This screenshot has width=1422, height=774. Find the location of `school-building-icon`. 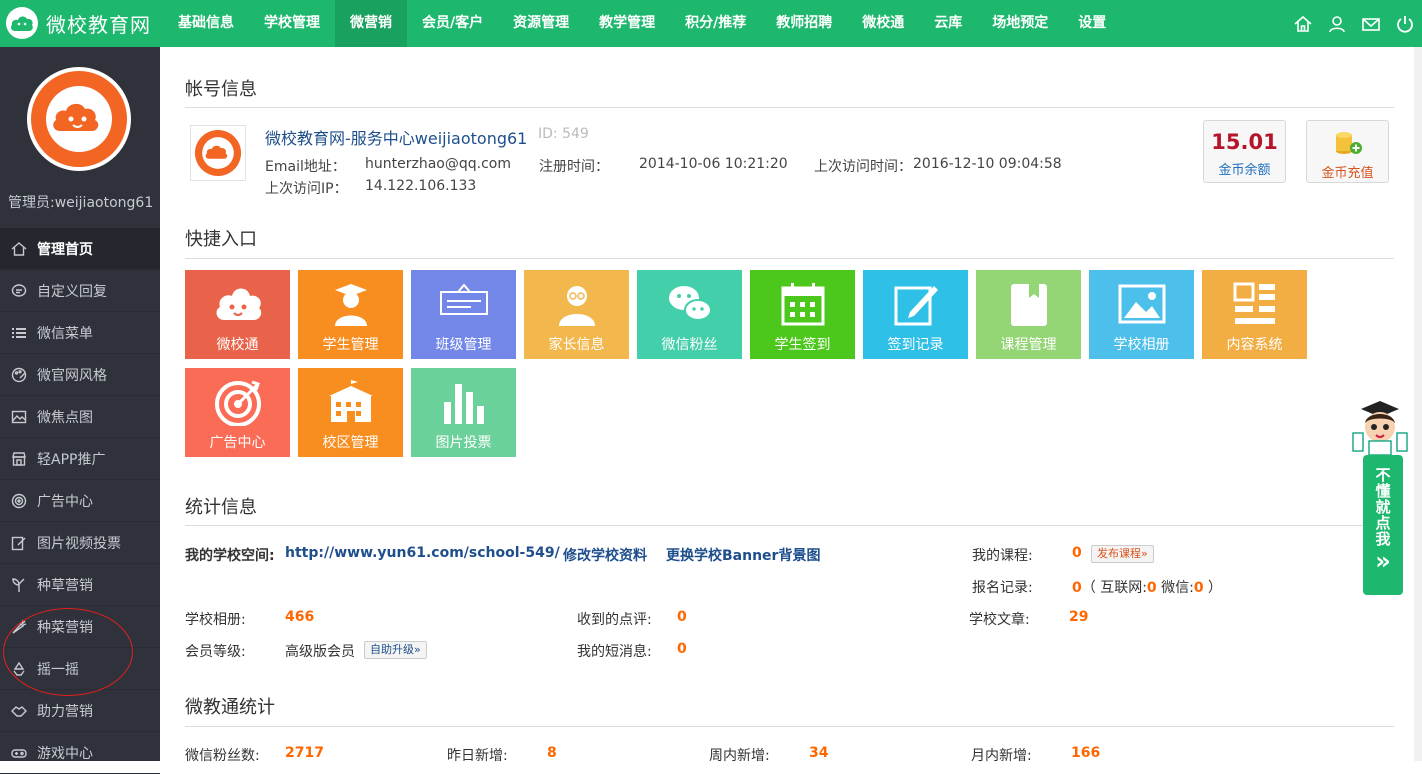

school-building-icon is located at coordinates (351, 401).